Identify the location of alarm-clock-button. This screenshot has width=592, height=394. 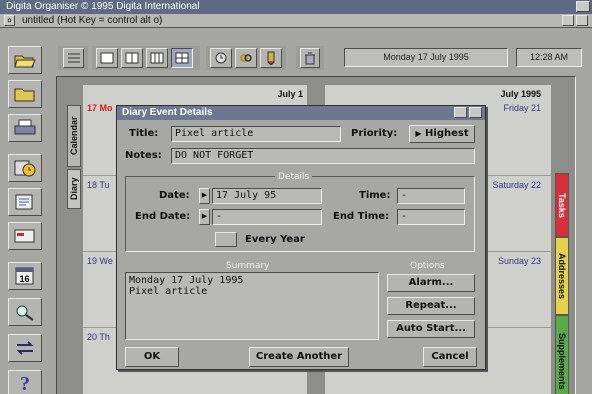
(25, 168).